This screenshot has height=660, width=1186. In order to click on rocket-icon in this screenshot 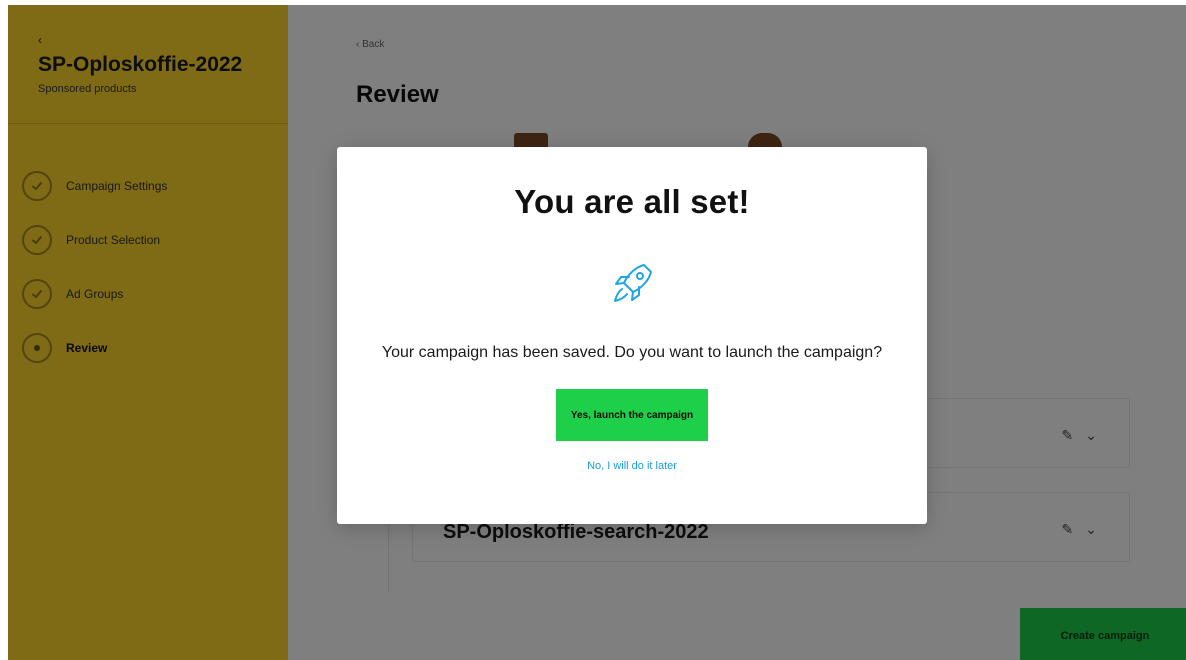, I will do `click(633, 283)`.